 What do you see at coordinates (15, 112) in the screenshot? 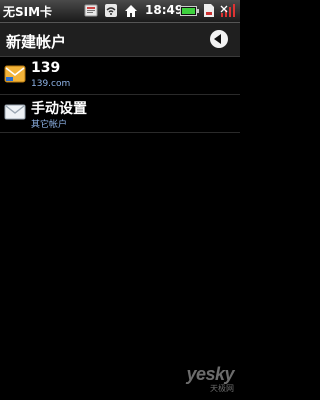
I see `envelope-icon` at bounding box center [15, 112].